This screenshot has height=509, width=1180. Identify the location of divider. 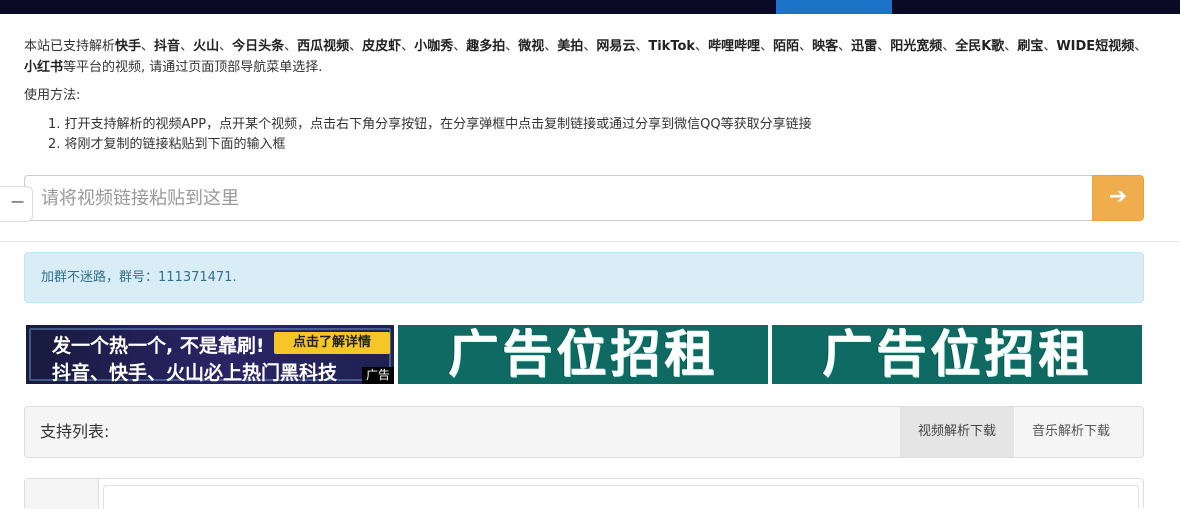
(590, 241).